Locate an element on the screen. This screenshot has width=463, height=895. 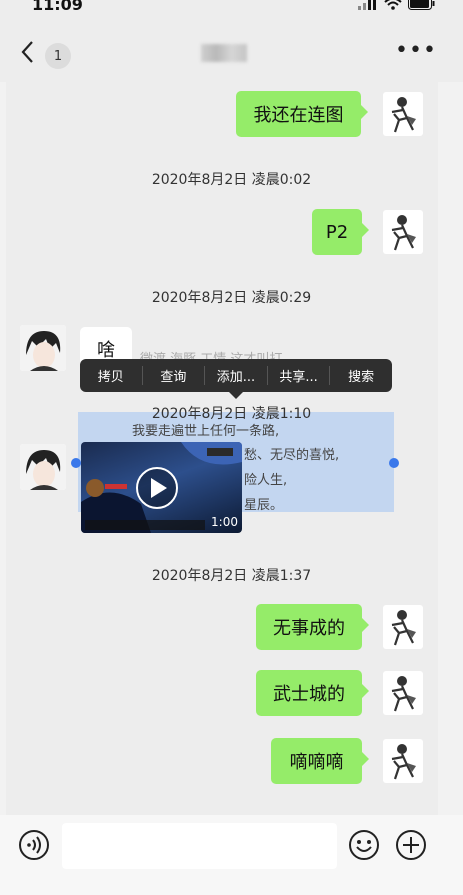
menu-pointer is located at coordinates (236, 395).